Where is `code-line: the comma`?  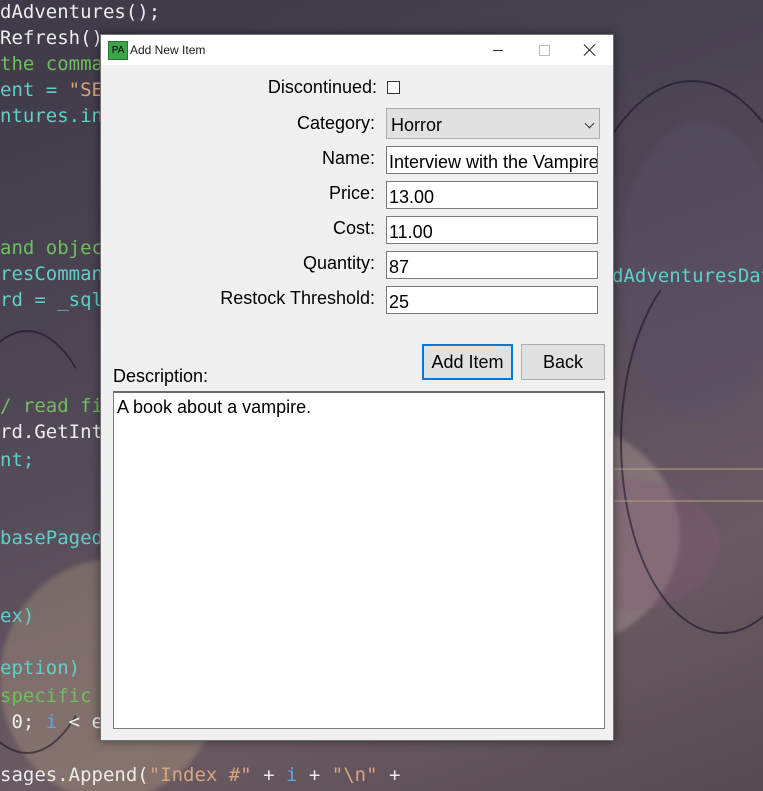 code-line: the comma is located at coordinates (51, 64).